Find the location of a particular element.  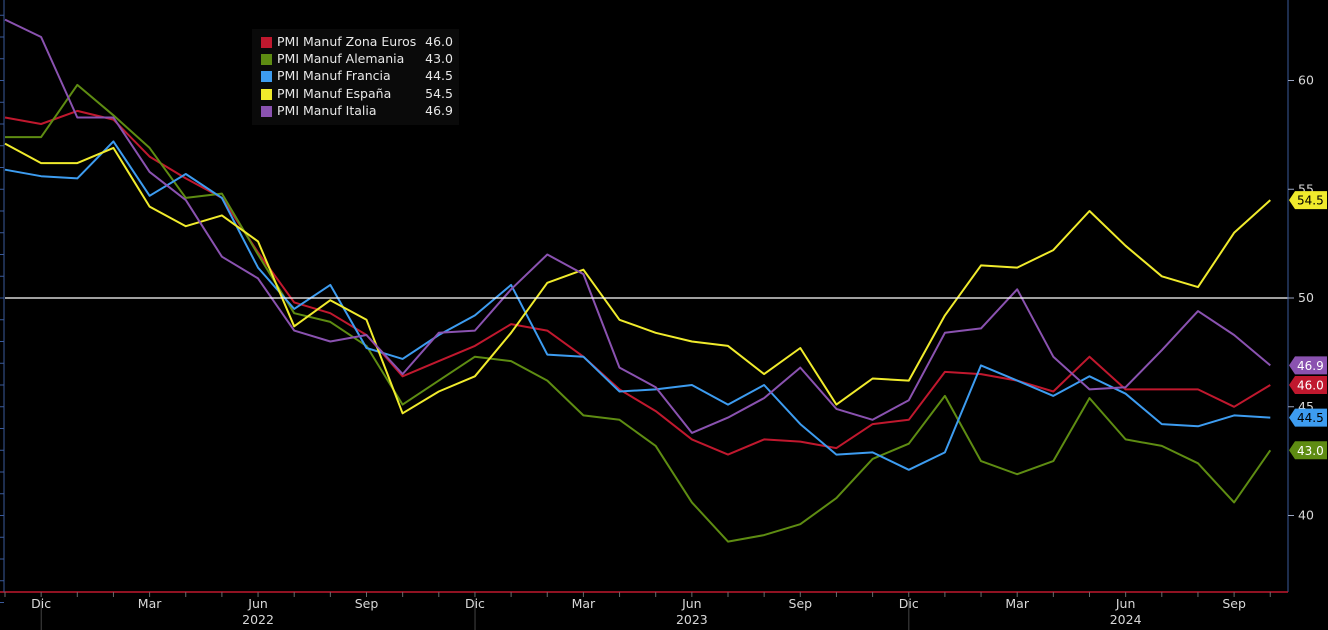

last-value-badge: 46.0 is located at coordinates (1308, 385).